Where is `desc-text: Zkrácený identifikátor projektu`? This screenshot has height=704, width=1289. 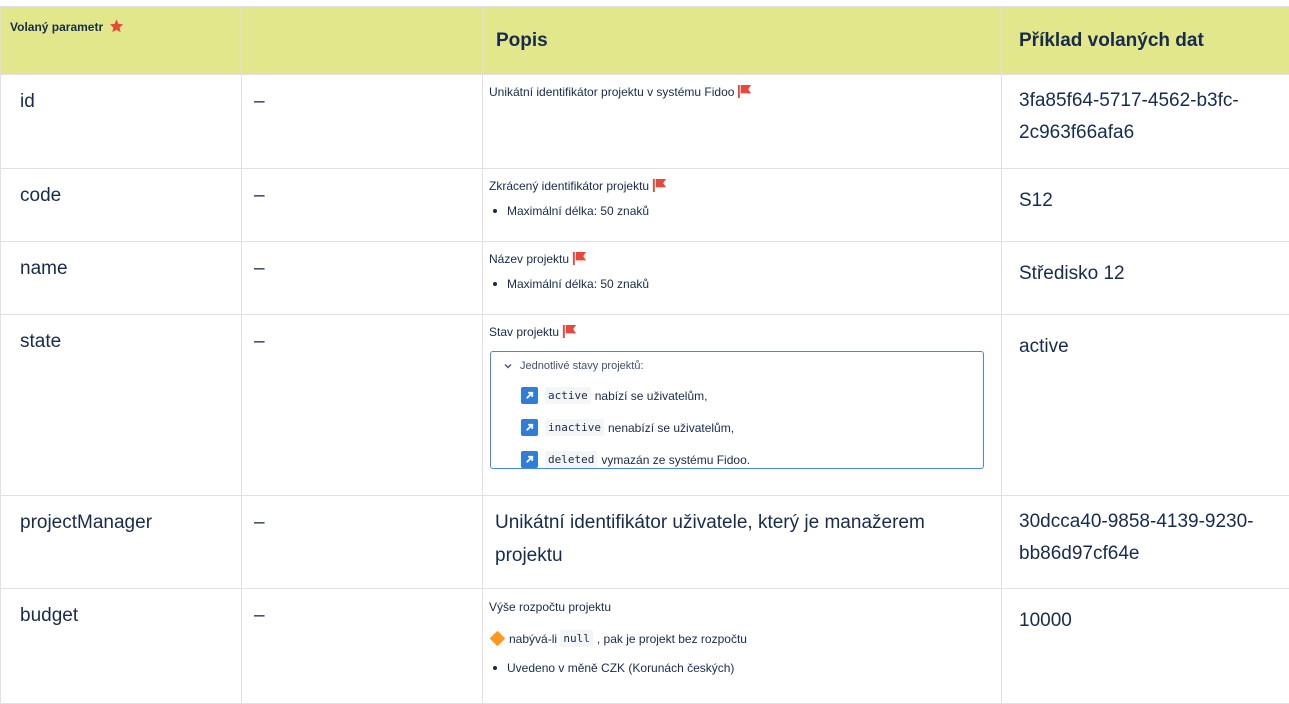
desc-text: Zkrácený identifikátor projektu is located at coordinates (569, 186).